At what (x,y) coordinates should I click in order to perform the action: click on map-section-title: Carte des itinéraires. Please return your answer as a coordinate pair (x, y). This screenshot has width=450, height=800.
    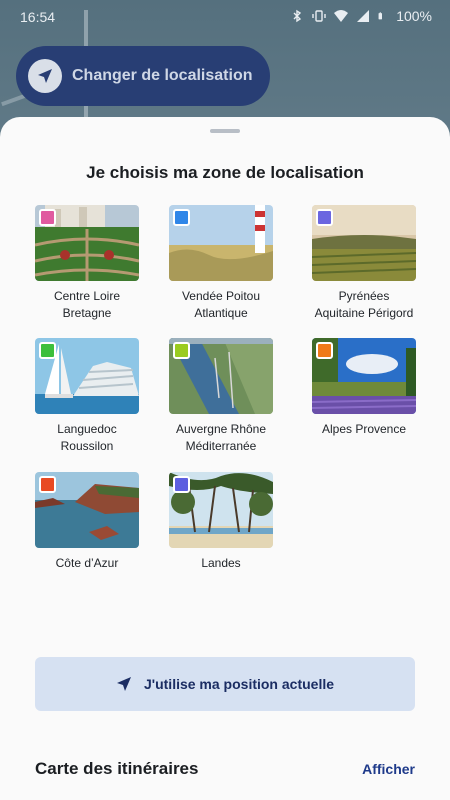
    Looking at the image, I should click on (117, 768).